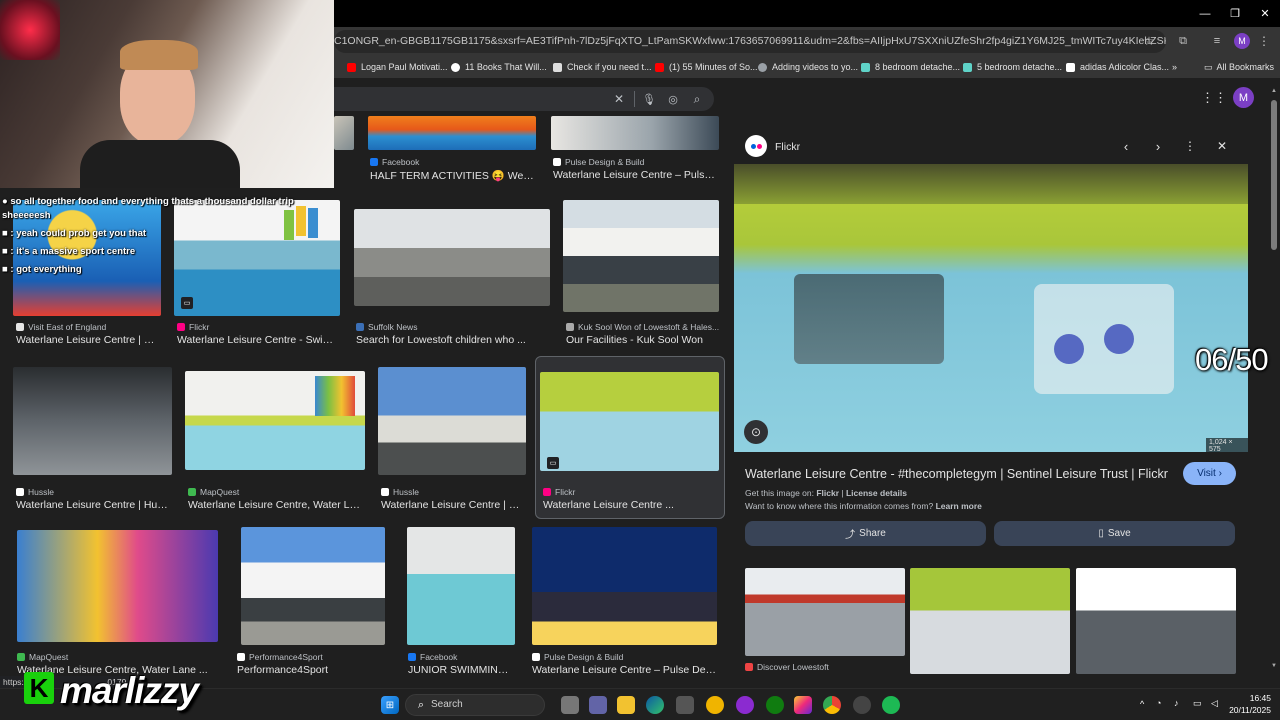 This screenshot has width=1280, height=720. I want to click on scroll-thumb, so click(1274, 175).